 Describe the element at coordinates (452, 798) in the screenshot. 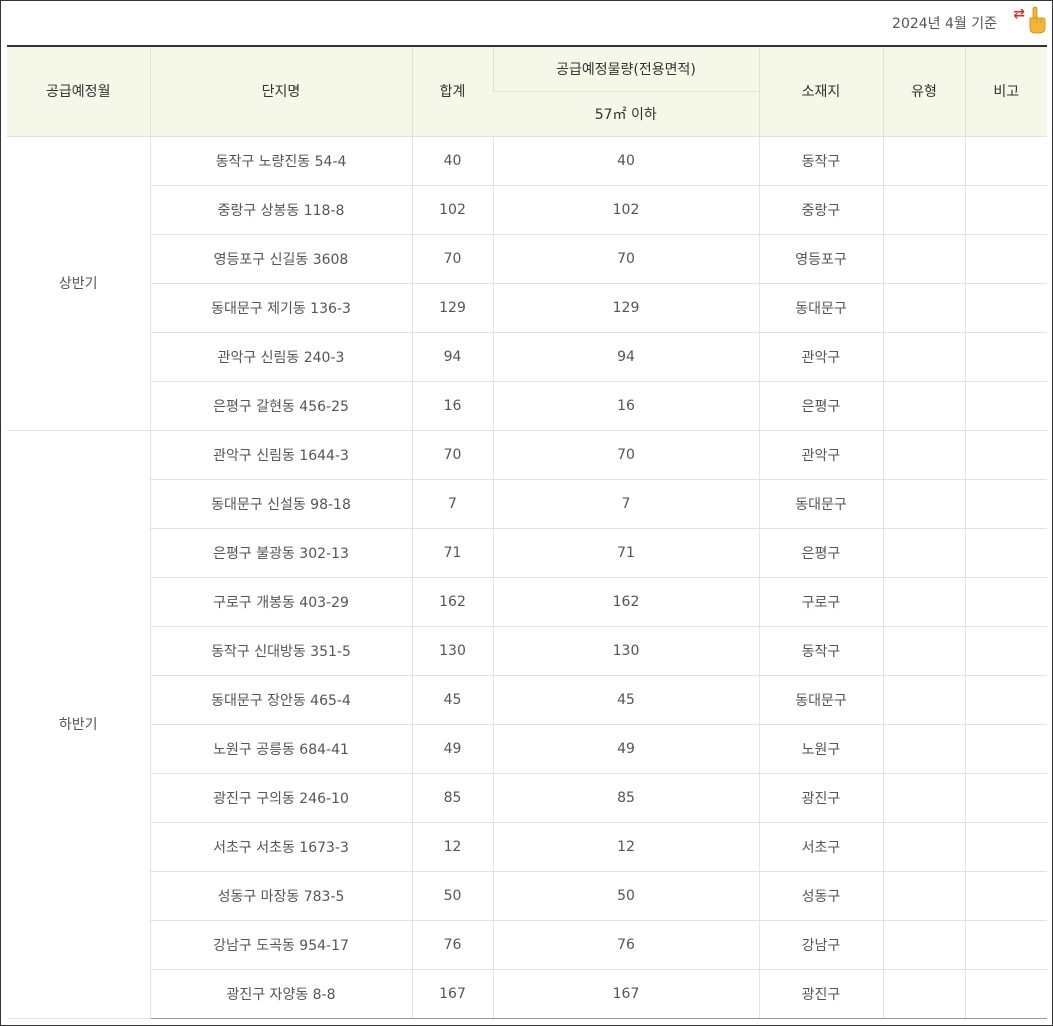

I see `cell-total: 85` at that location.